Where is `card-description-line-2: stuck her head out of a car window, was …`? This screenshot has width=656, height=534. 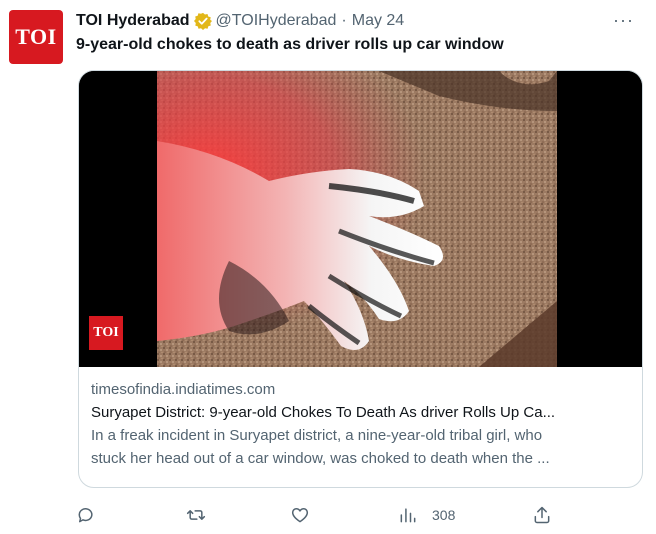 card-description-line-2: stuck her head out of a car window, was … is located at coordinates (320, 458).